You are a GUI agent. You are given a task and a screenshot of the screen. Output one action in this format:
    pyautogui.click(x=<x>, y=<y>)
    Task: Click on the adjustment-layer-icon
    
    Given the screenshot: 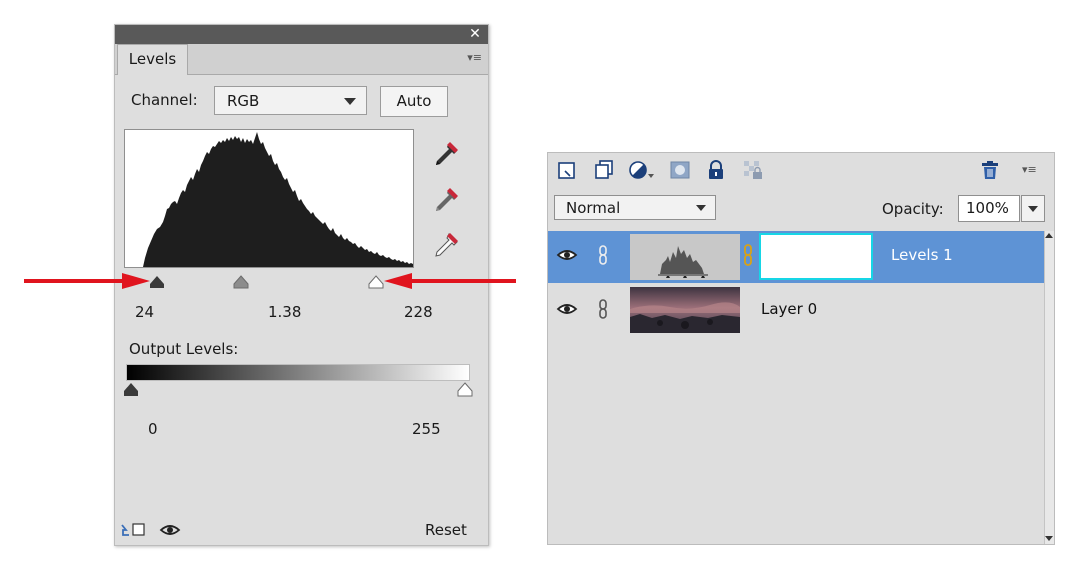 What is the action you would take?
    pyautogui.click(x=642, y=170)
    